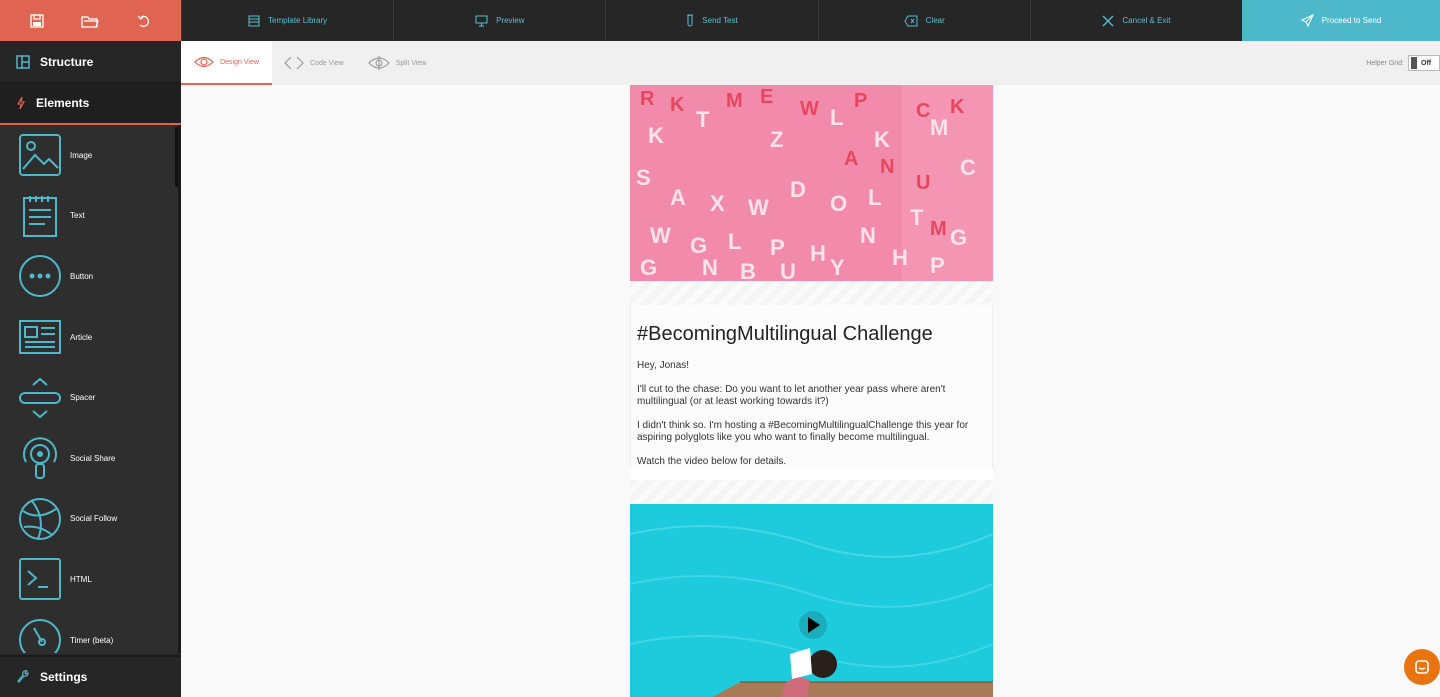 This screenshot has width=1440, height=697. I want to click on svg-text: G, so click(648, 267).